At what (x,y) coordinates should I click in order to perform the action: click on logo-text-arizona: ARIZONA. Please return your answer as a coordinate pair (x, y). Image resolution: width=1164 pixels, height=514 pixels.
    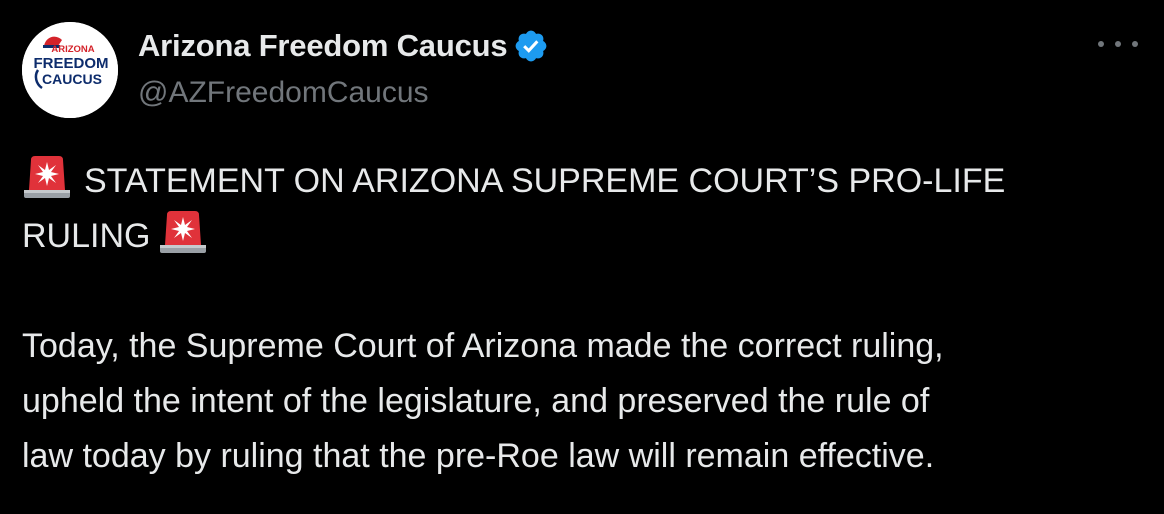
    Looking at the image, I should click on (72, 49).